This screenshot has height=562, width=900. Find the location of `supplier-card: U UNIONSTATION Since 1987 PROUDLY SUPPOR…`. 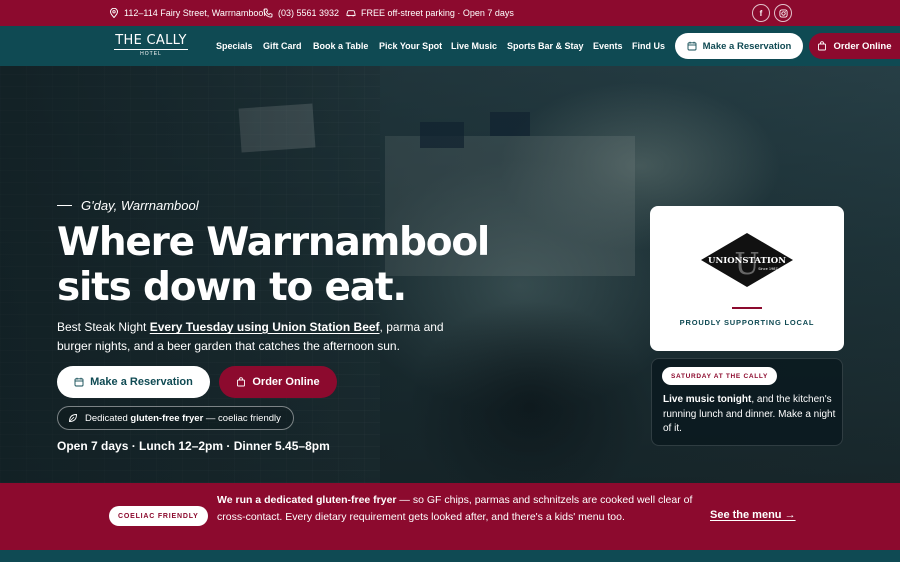

supplier-card: U UNIONSTATION Since 1987 PROUDLY SUPPOR… is located at coordinates (747, 278).